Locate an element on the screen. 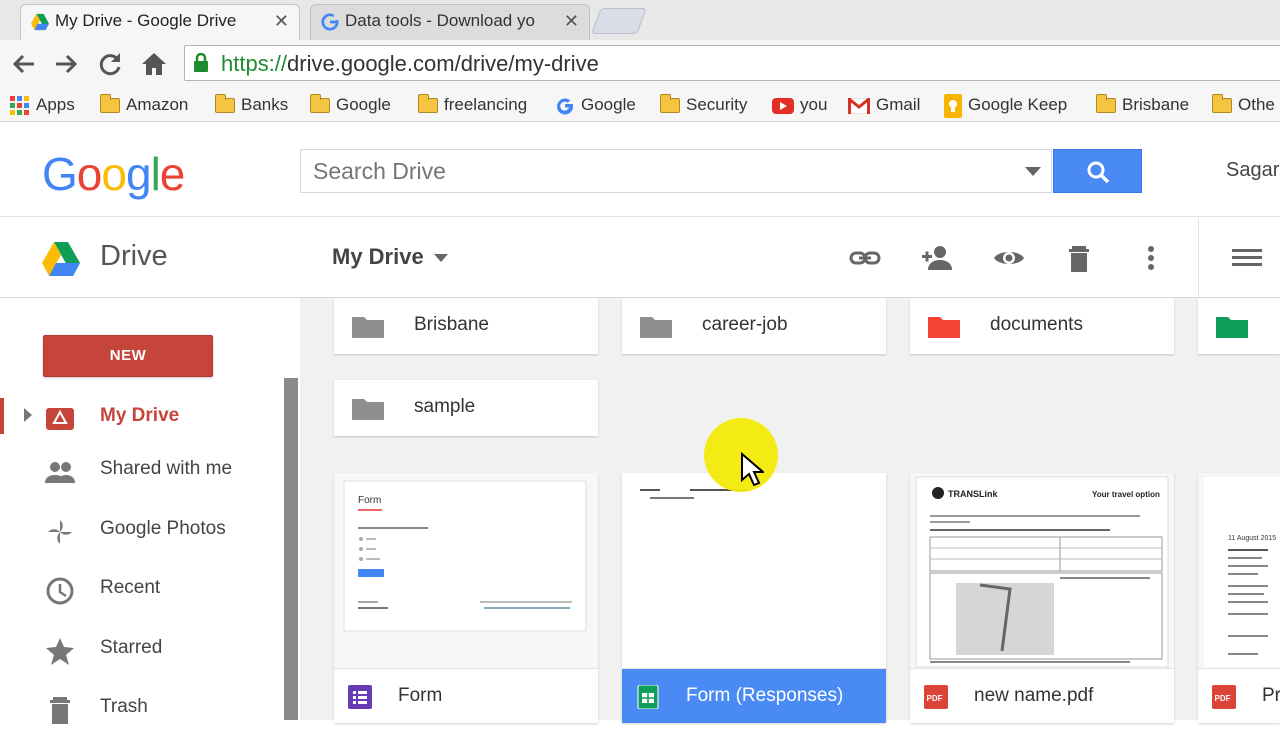 Image resolution: width=1280 pixels, height=735 pixels. more-vert-icon is located at coordinates (1151, 258).